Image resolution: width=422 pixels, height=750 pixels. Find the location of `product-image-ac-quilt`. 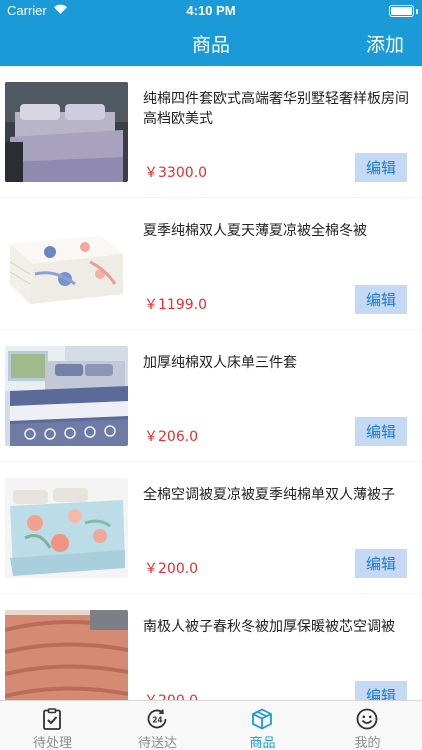

product-image-ac-quilt is located at coordinates (66, 528).